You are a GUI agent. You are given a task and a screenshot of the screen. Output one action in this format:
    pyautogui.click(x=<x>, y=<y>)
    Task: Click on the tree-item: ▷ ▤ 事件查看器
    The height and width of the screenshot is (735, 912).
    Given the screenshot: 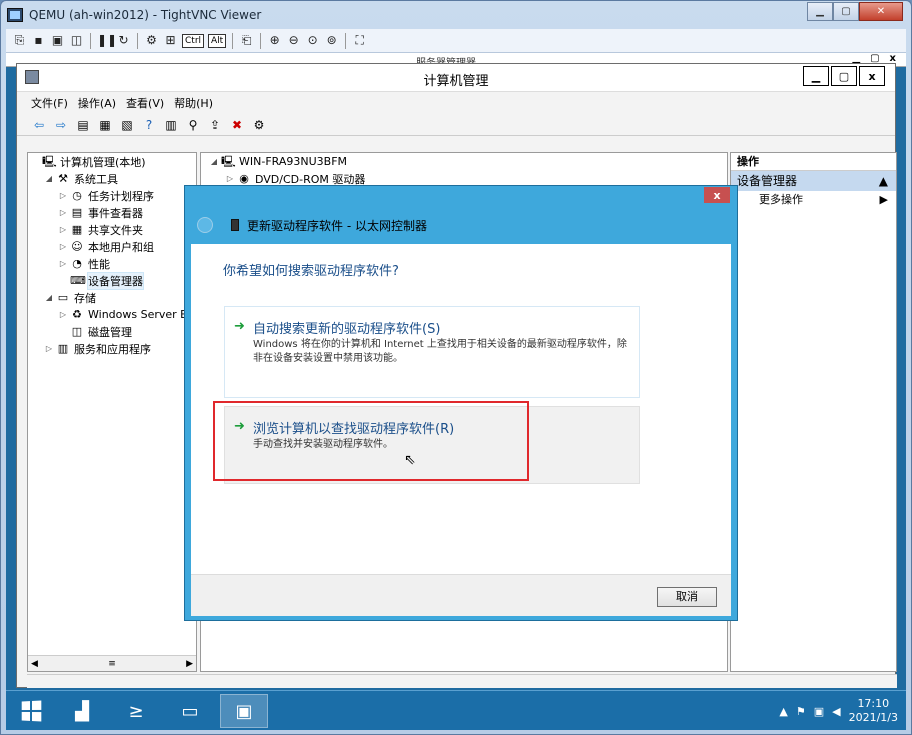 What is the action you would take?
    pyautogui.click(x=112, y=212)
    